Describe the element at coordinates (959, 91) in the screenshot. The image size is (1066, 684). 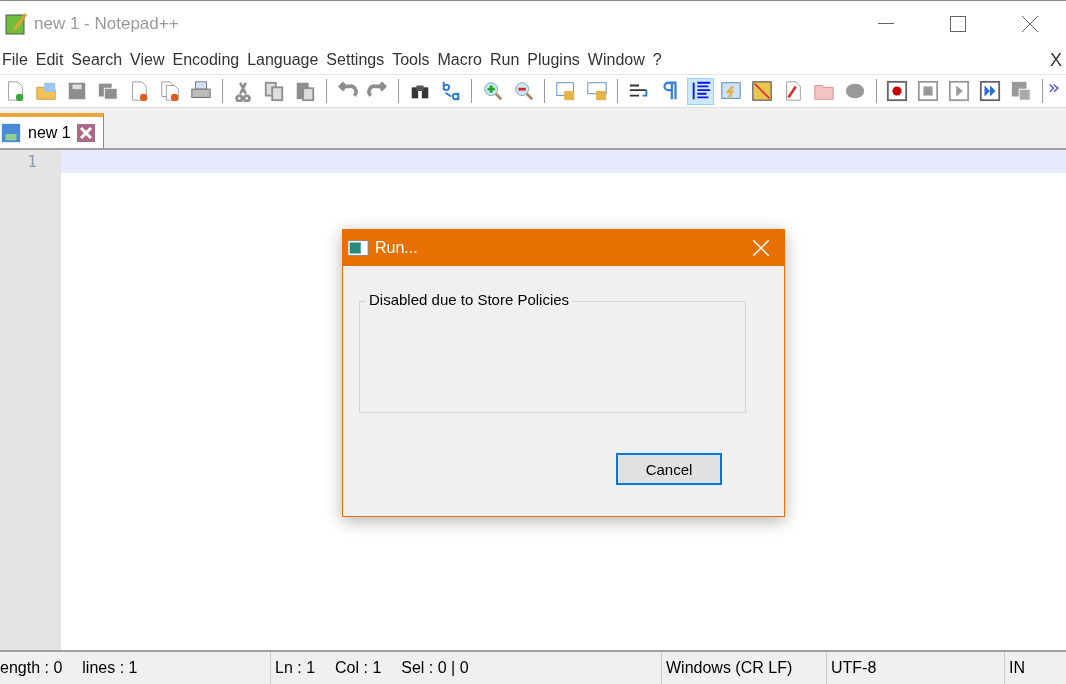
I see `play-icon` at that location.